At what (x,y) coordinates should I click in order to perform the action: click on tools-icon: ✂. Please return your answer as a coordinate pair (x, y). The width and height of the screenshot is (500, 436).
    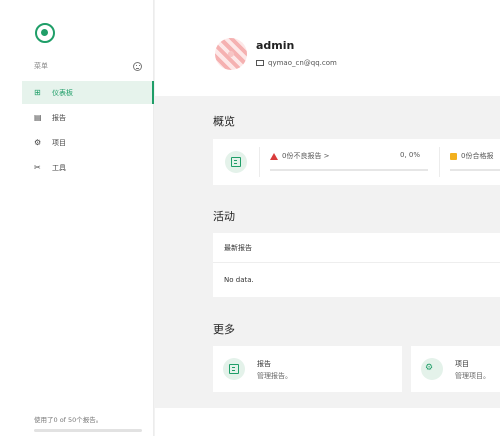
    Looking at the image, I should click on (37, 167).